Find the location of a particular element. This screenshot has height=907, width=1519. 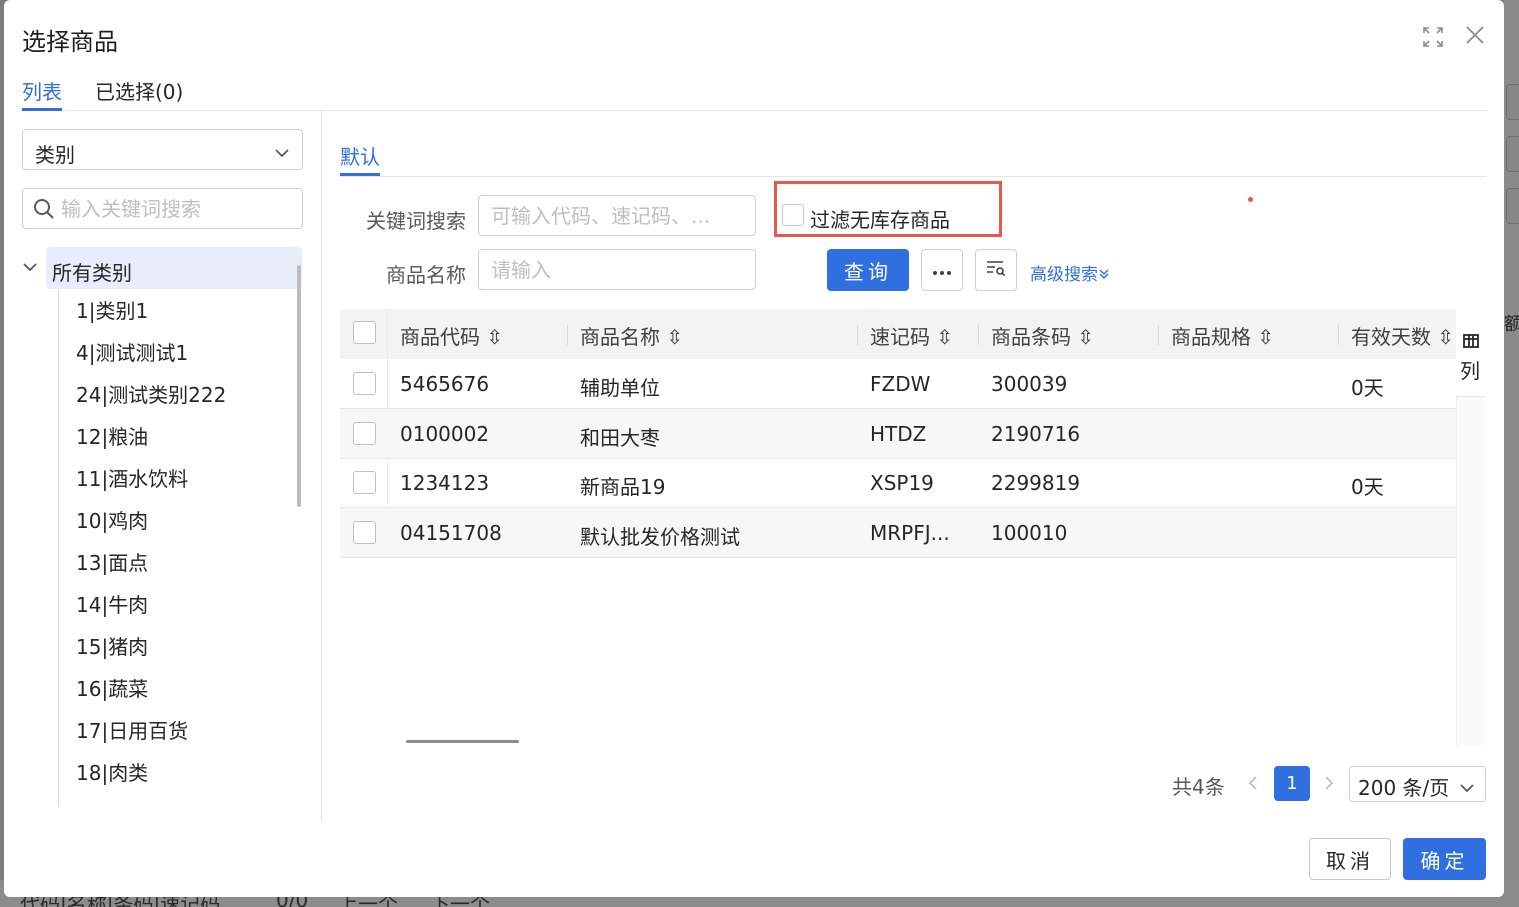

column-header-label: 商品条码 is located at coordinates (1031, 337).